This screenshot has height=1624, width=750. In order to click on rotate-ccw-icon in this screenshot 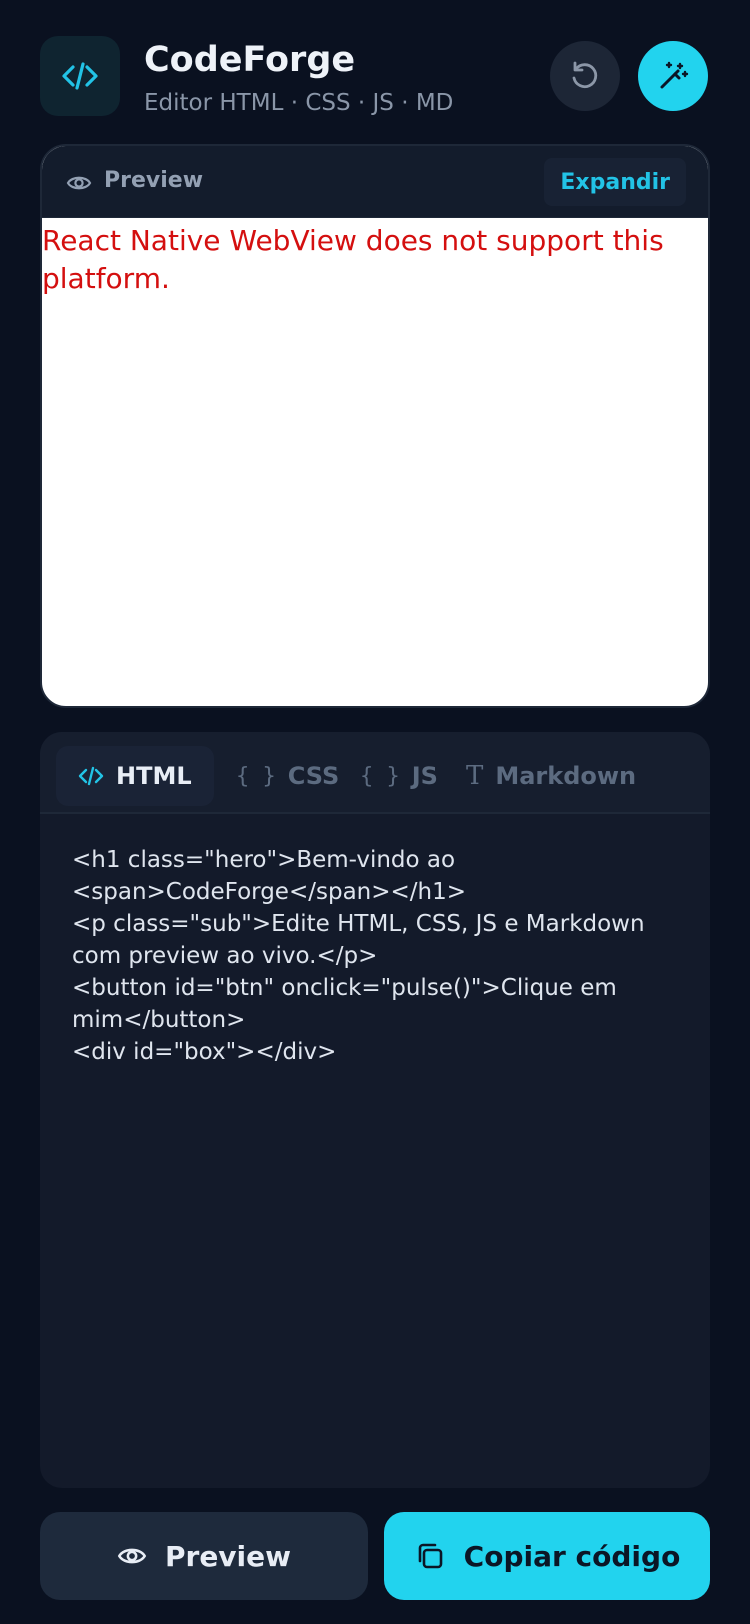, I will do `click(585, 74)`.